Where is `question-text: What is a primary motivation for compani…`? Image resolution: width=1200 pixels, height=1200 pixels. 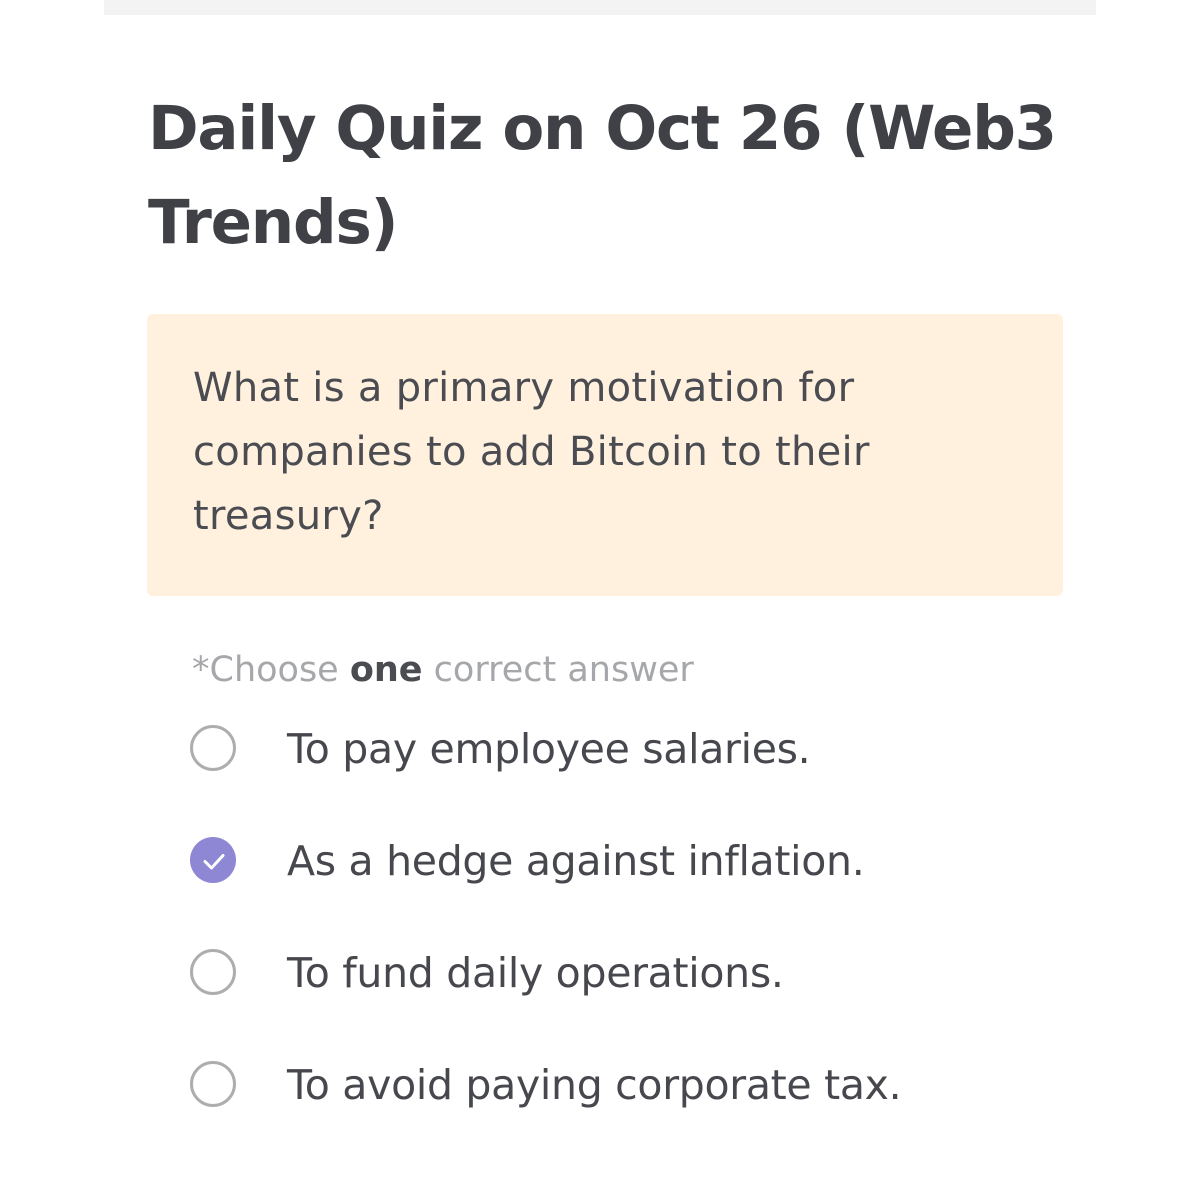
question-text: What is a primary motivation for compani… is located at coordinates (531, 452).